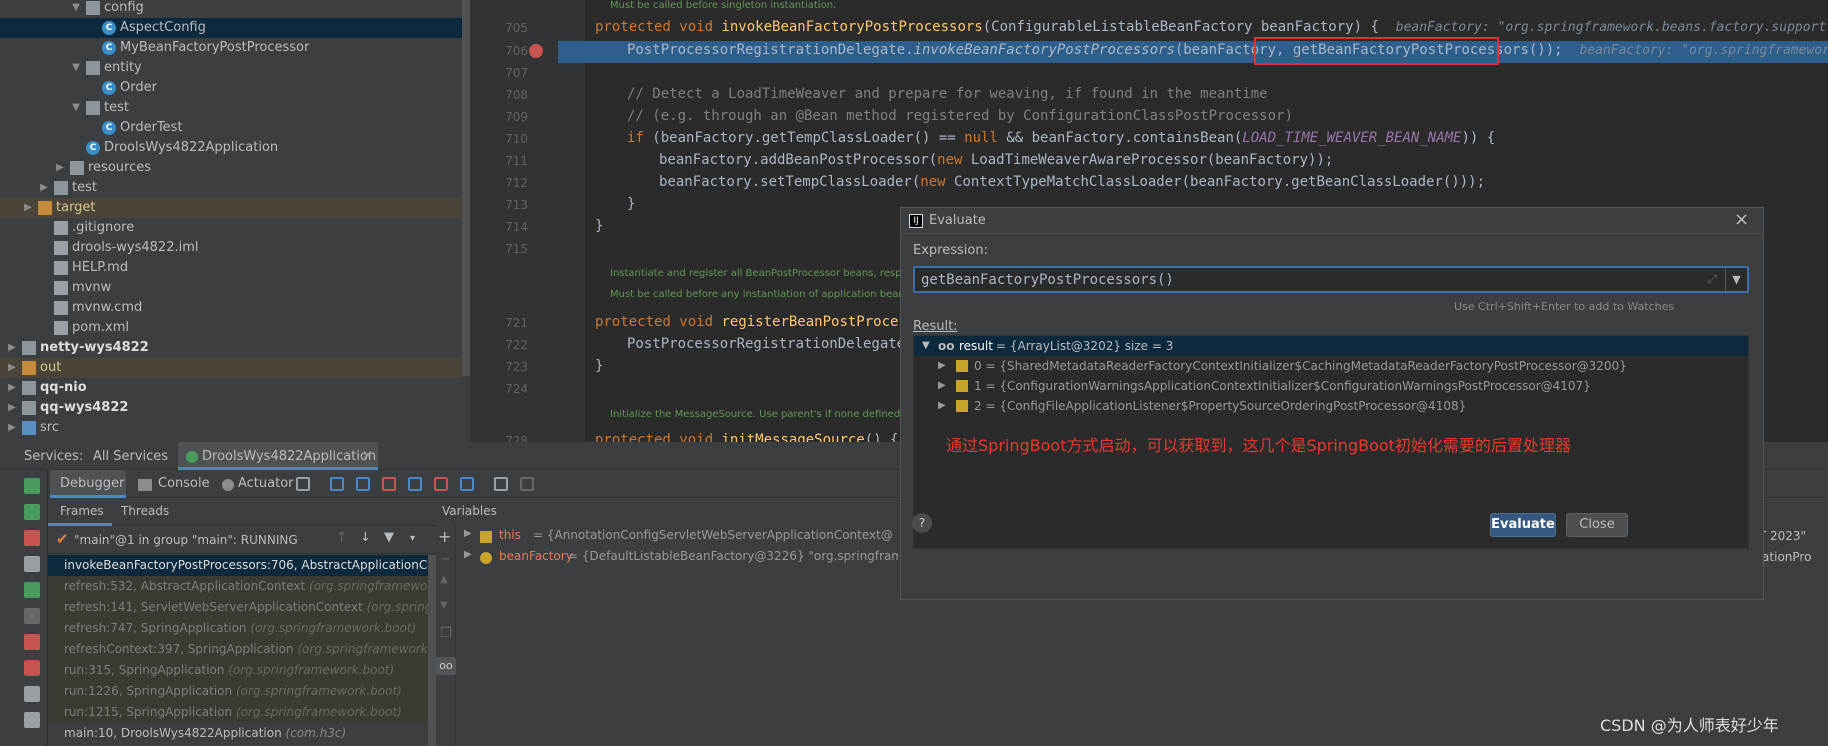  I want to click on tree-item: C Order, so click(231, 88).